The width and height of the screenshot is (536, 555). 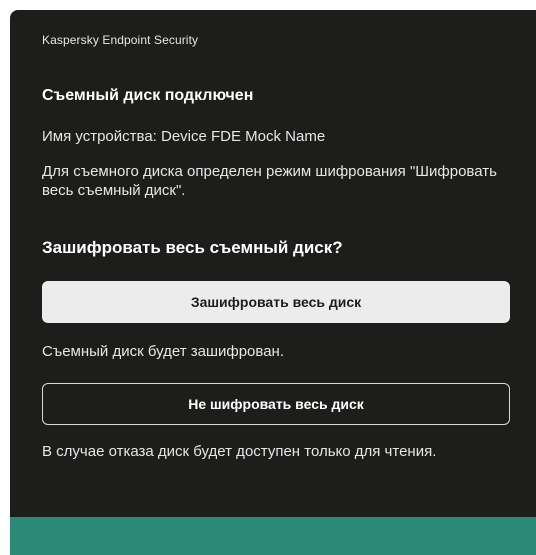 I want to click on encrypt-note: Съемный диск будет зашифрован., so click(x=163, y=351).